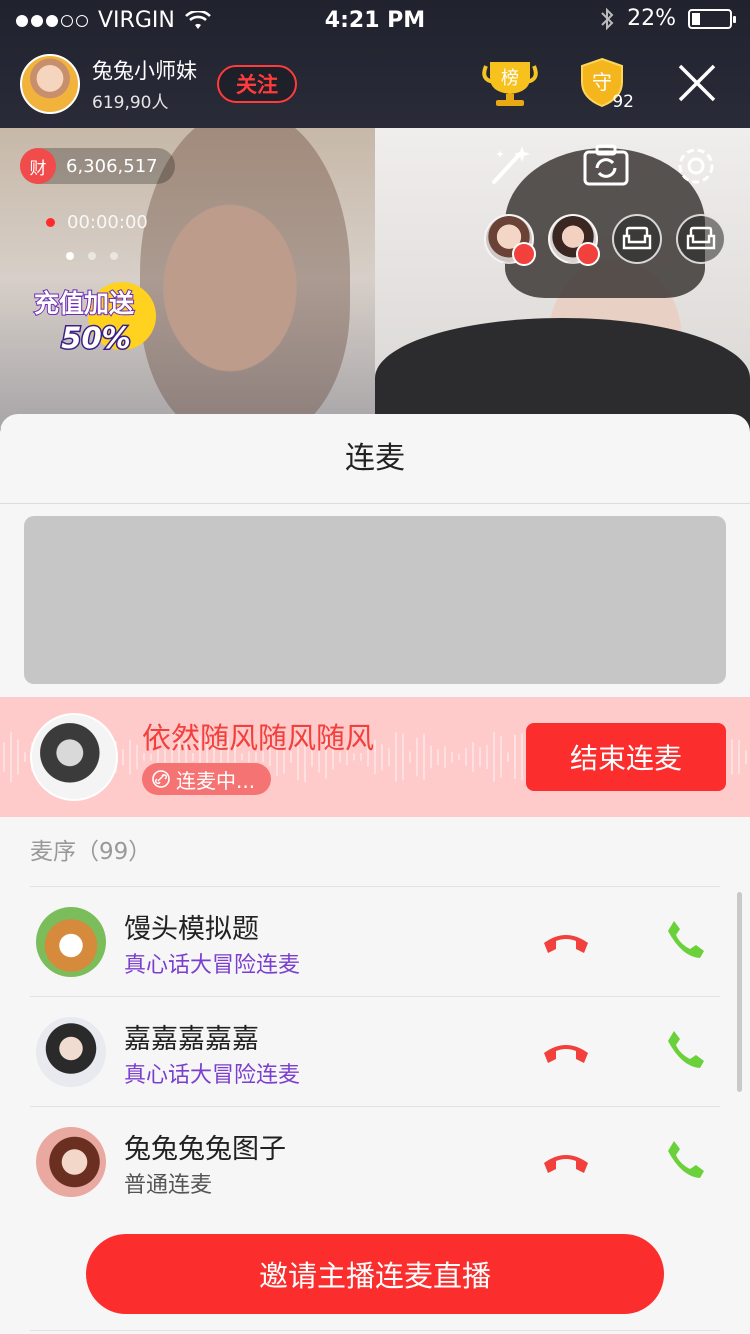 This screenshot has width=750, height=1334. What do you see at coordinates (375, 1274) in the screenshot?
I see `invite-host-button: 邀请主播连麦直播` at bounding box center [375, 1274].